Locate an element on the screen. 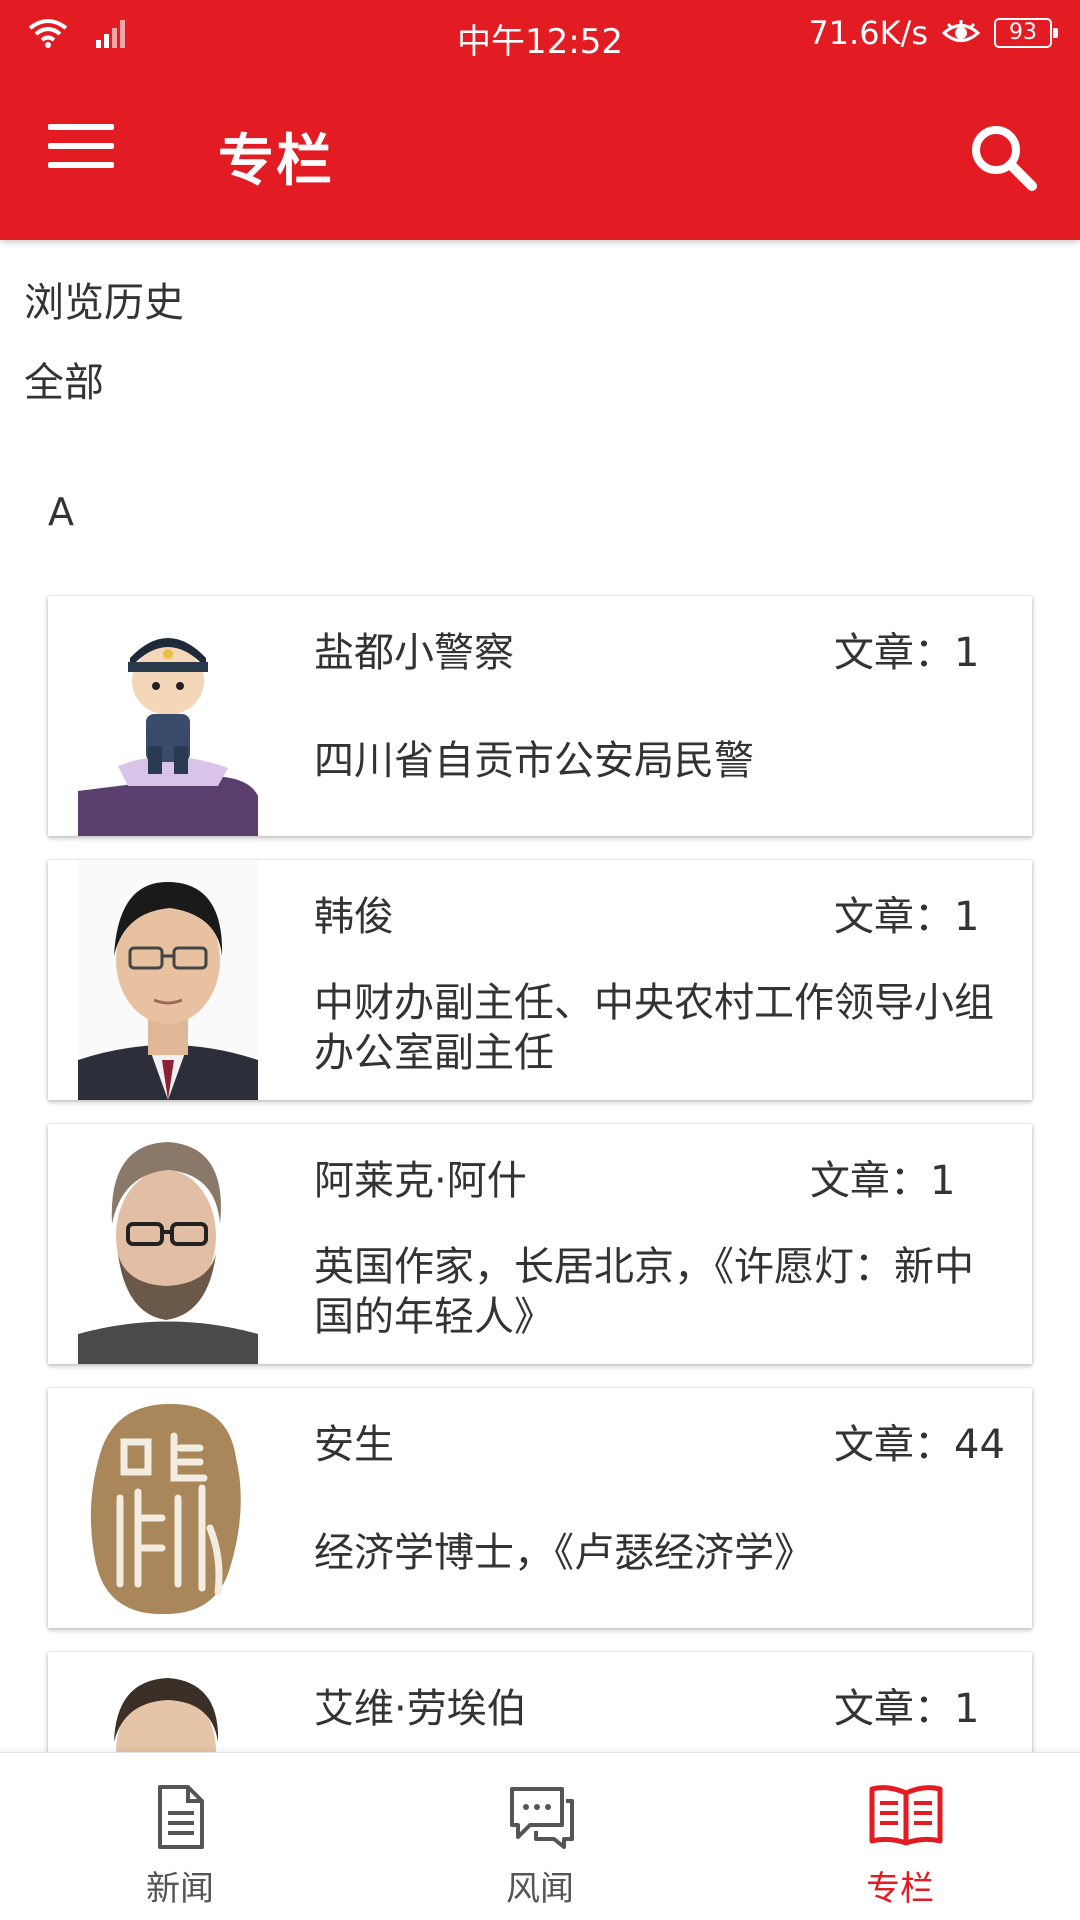 The width and height of the screenshot is (1080, 1920). tab-news: 新闻 is located at coordinates (180, 1836).